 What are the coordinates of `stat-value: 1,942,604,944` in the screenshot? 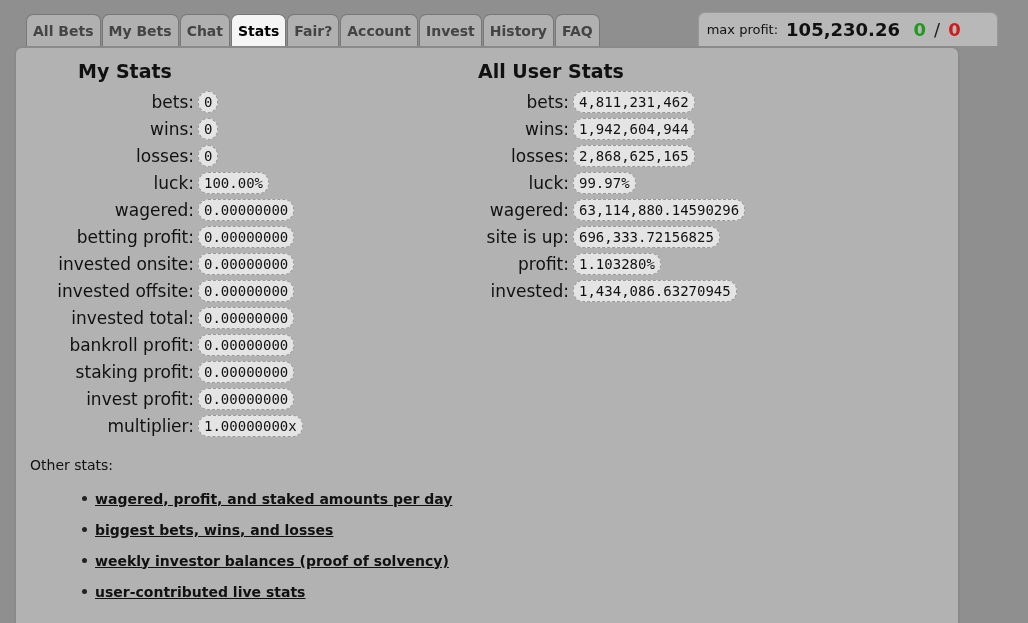 It's located at (634, 128).